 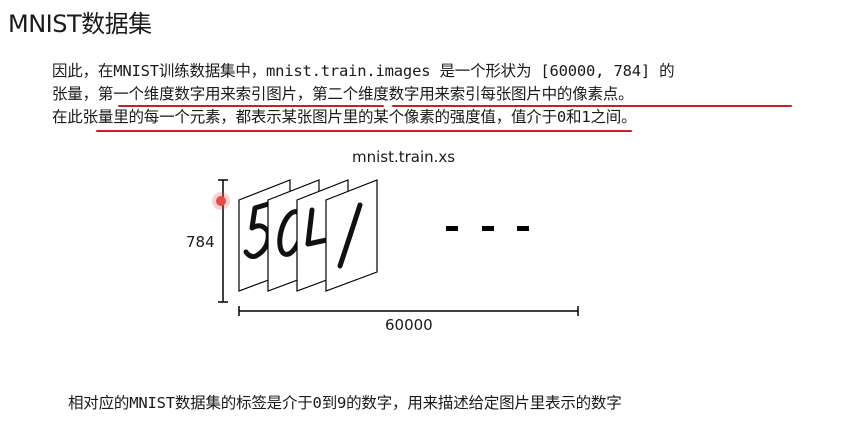 What do you see at coordinates (487, 228) in the screenshot?
I see `ellipsis-dashes` at bounding box center [487, 228].